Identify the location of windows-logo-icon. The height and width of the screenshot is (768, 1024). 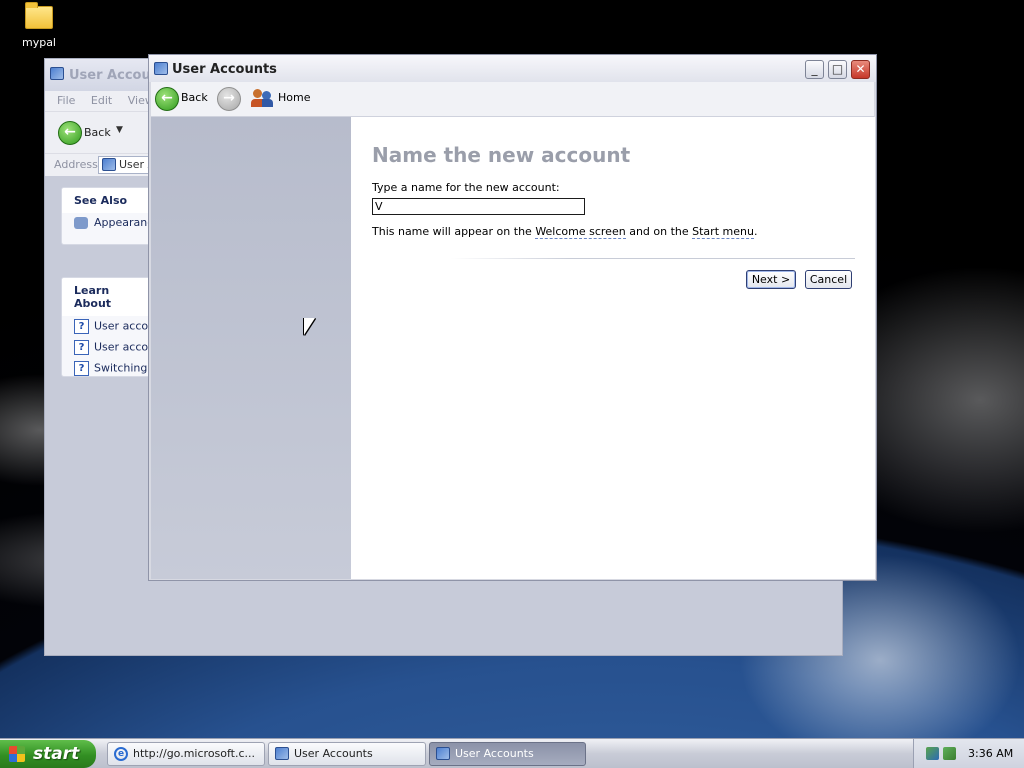
(17, 754).